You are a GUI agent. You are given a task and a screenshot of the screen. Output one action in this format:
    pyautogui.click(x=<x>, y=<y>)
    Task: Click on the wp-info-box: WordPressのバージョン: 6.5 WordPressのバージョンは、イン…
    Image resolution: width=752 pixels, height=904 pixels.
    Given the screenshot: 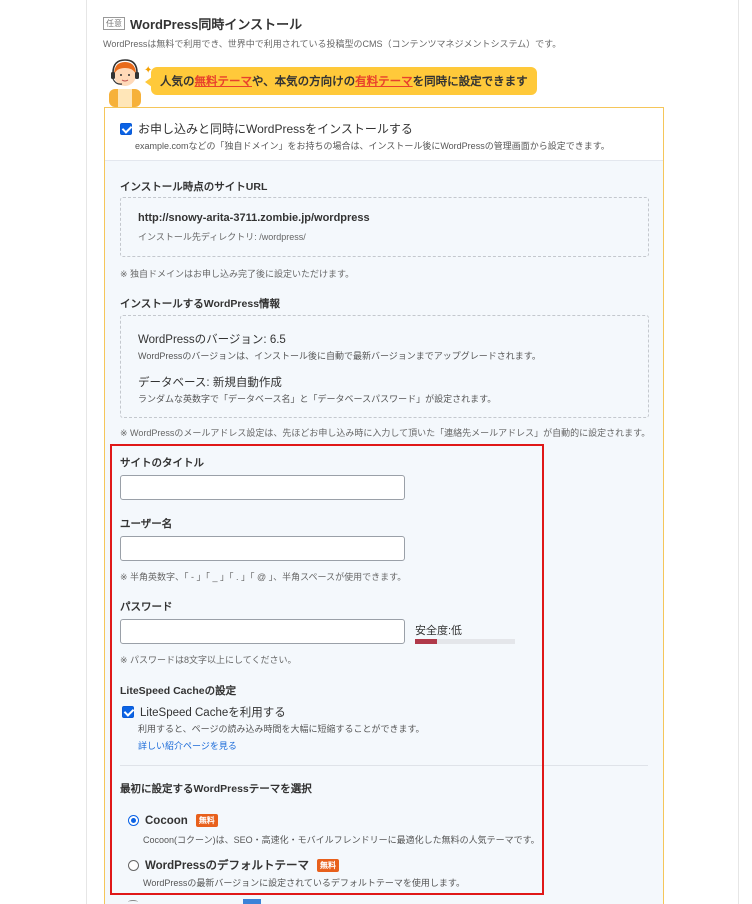 What is the action you would take?
    pyautogui.click(x=384, y=366)
    